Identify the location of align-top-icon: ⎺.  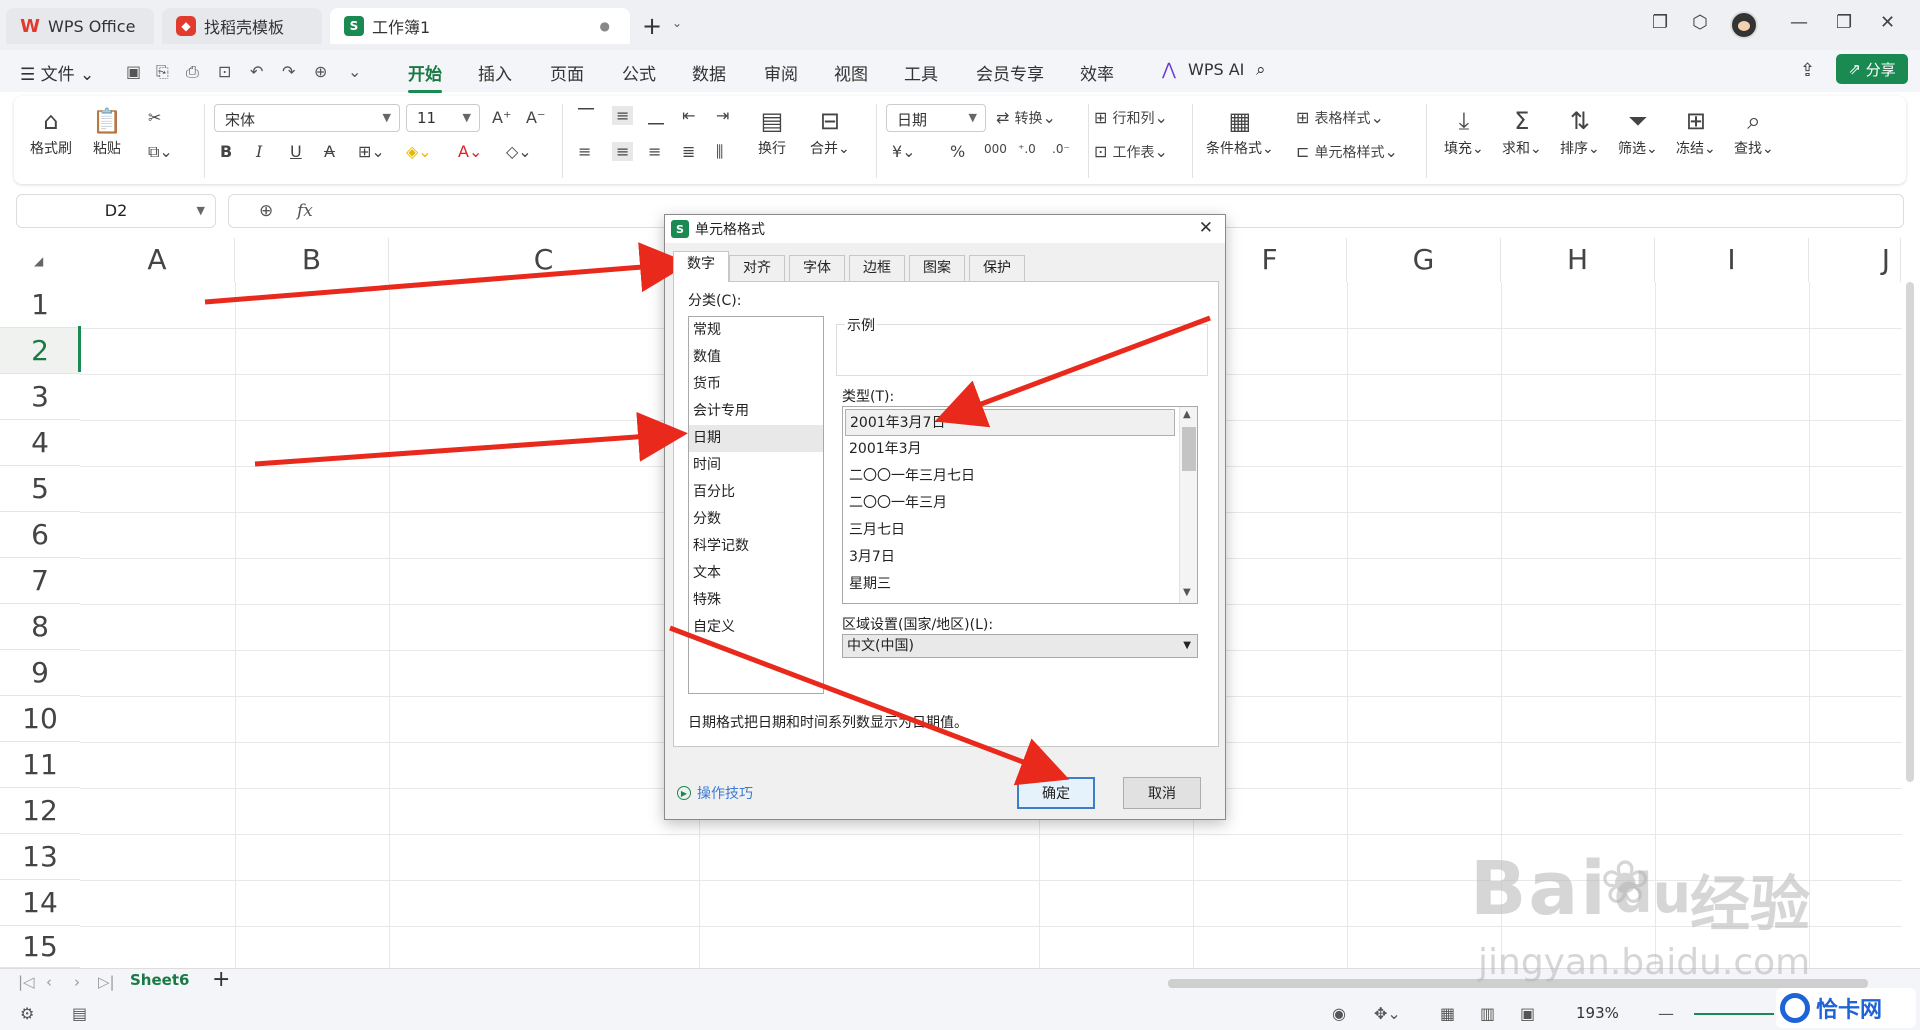
(586, 116).